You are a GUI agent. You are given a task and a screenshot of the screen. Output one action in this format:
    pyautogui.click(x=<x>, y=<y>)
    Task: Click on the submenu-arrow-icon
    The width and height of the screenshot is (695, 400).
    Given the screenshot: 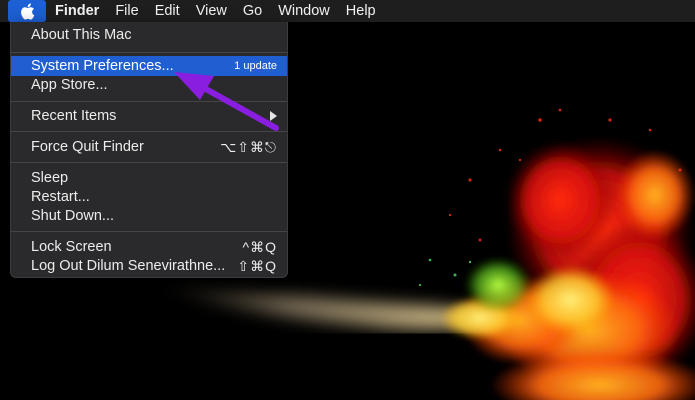 What is the action you would take?
    pyautogui.click(x=273, y=116)
    